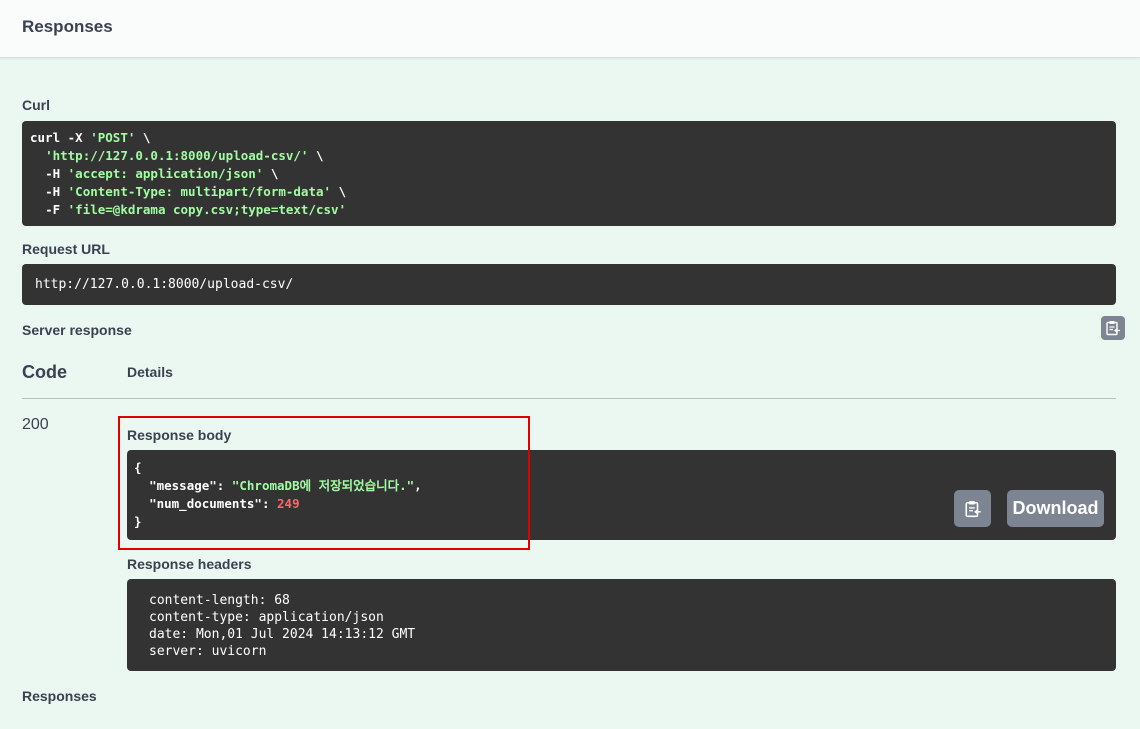 This screenshot has width=1140, height=729. I want to click on curl-label: Curl, so click(36, 105).